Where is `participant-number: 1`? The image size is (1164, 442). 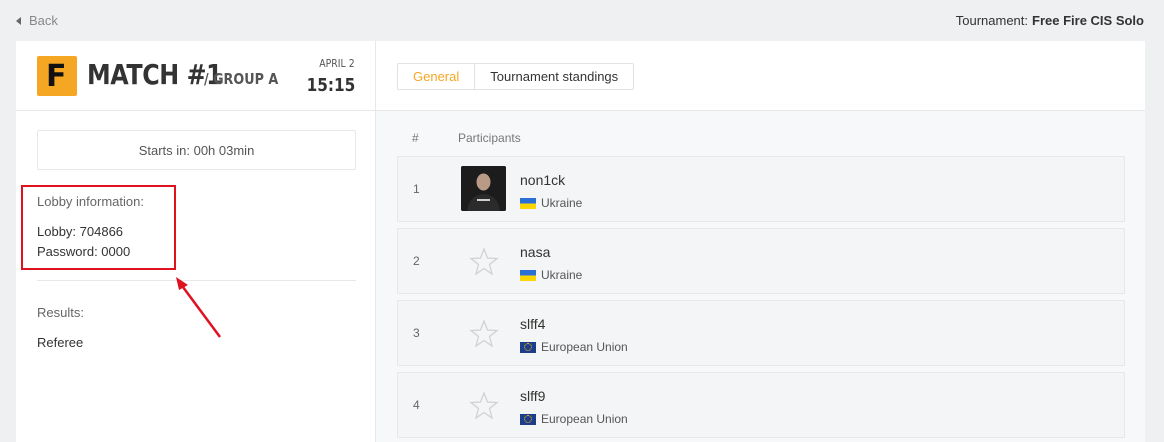 participant-number: 1 is located at coordinates (416, 189).